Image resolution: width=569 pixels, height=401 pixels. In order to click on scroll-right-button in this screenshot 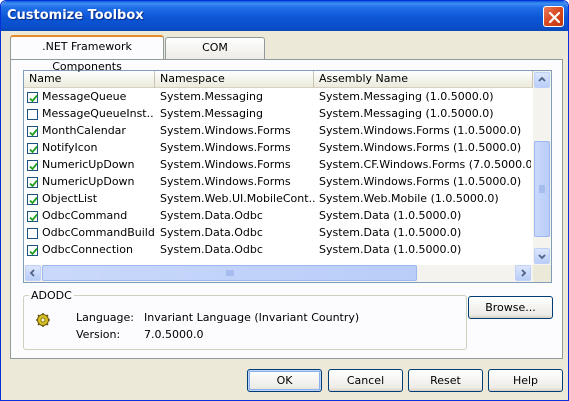, I will do `click(523, 273)`.